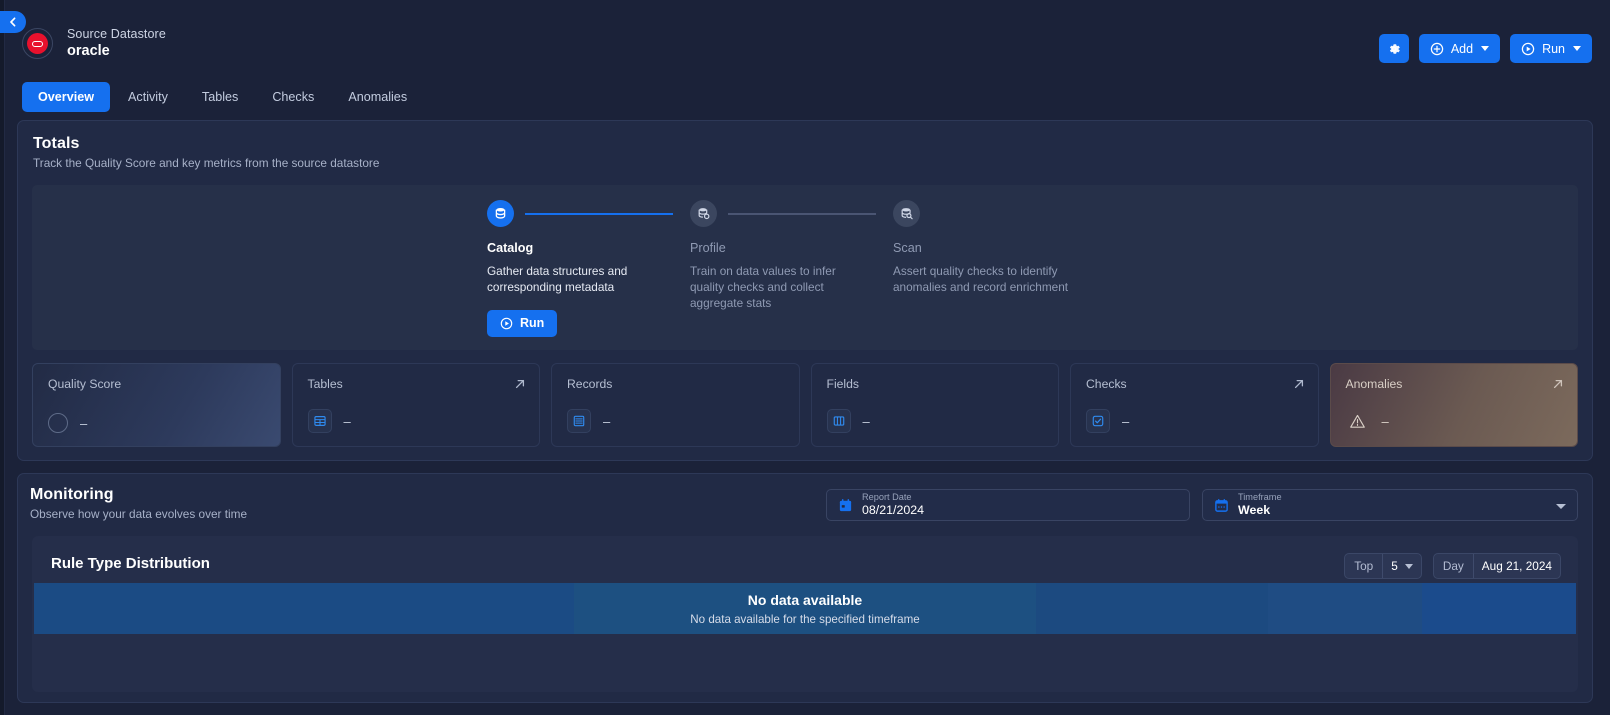 This screenshot has width=1610, height=715. I want to click on settings-button, so click(1393, 48).